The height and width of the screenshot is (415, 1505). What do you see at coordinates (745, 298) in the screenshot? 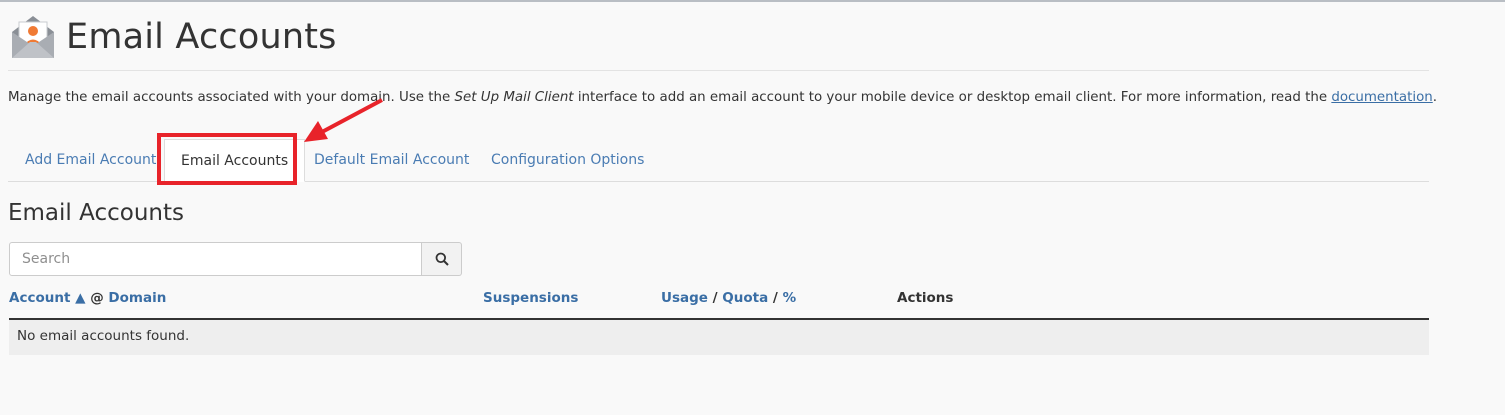
I see `sort-quota-link: Quota` at bounding box center [745, 298].